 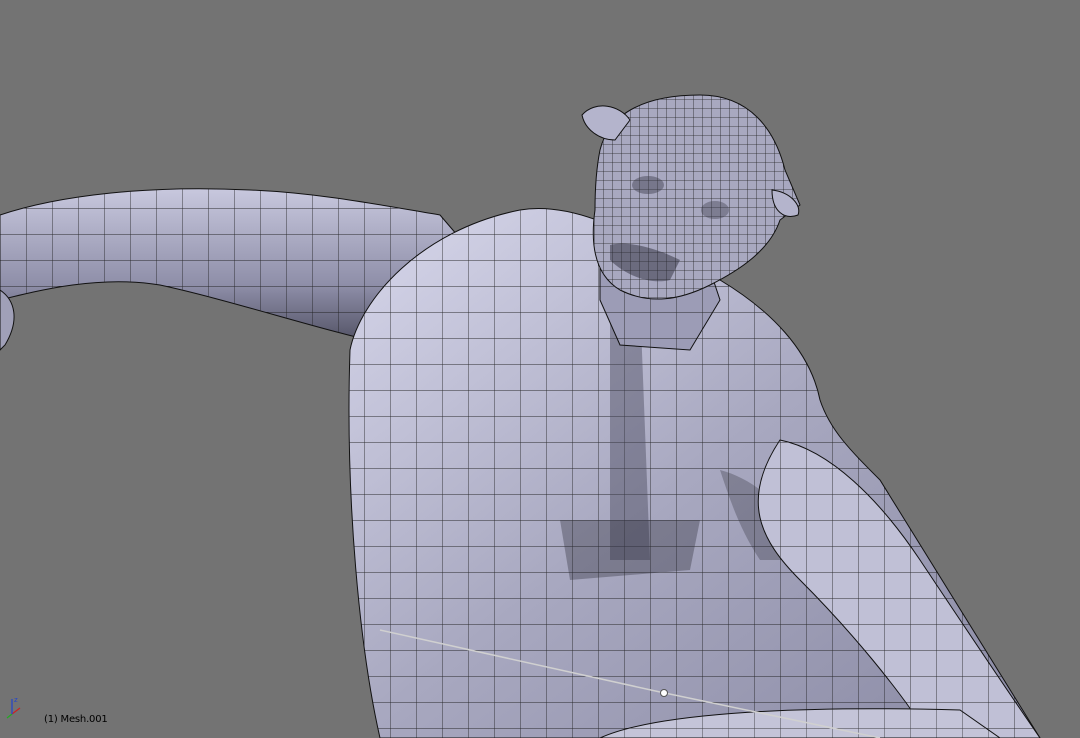 I want to click on lamp-handle, so click(x=664, y=693).